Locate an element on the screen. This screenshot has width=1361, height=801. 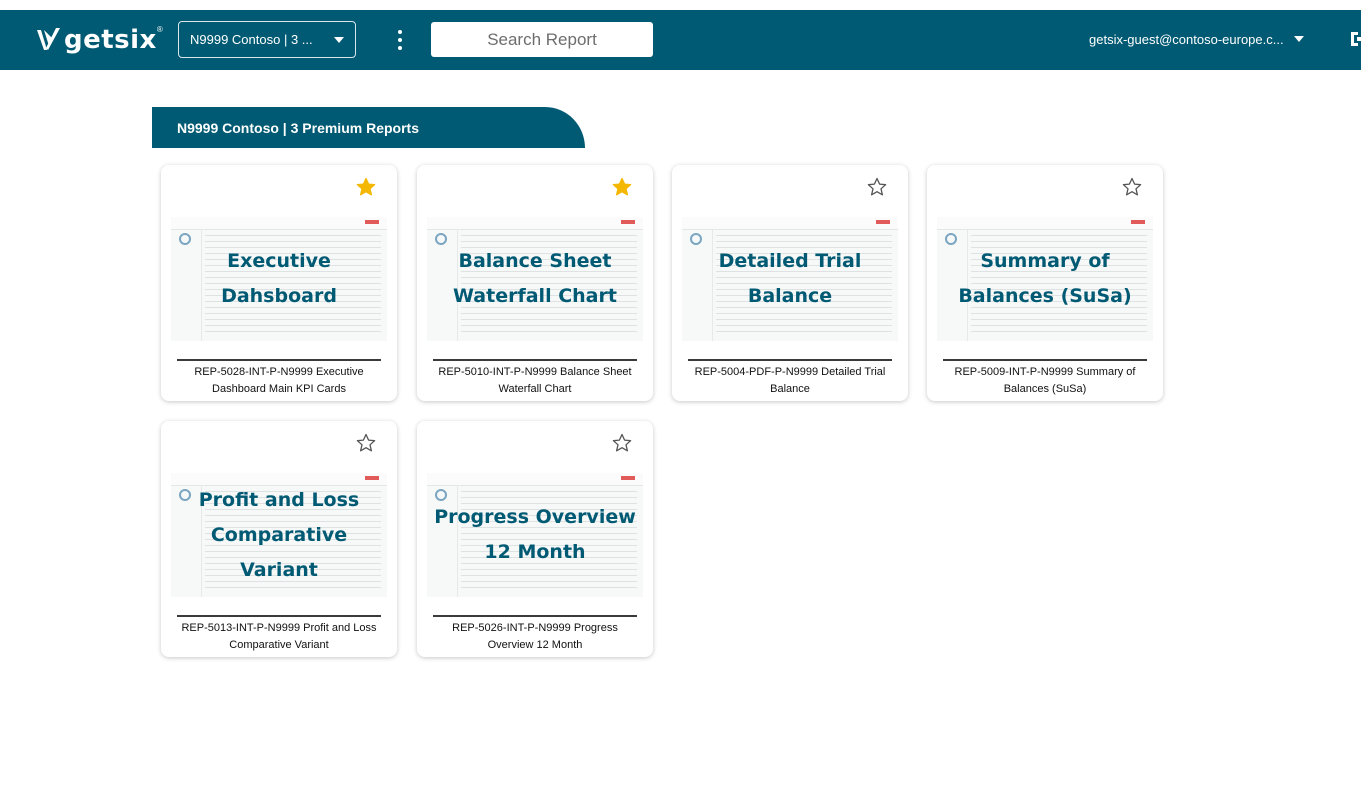
report-thumbnail: Balance Sheet Waterfall Chart is located at coordinates (535, 279).